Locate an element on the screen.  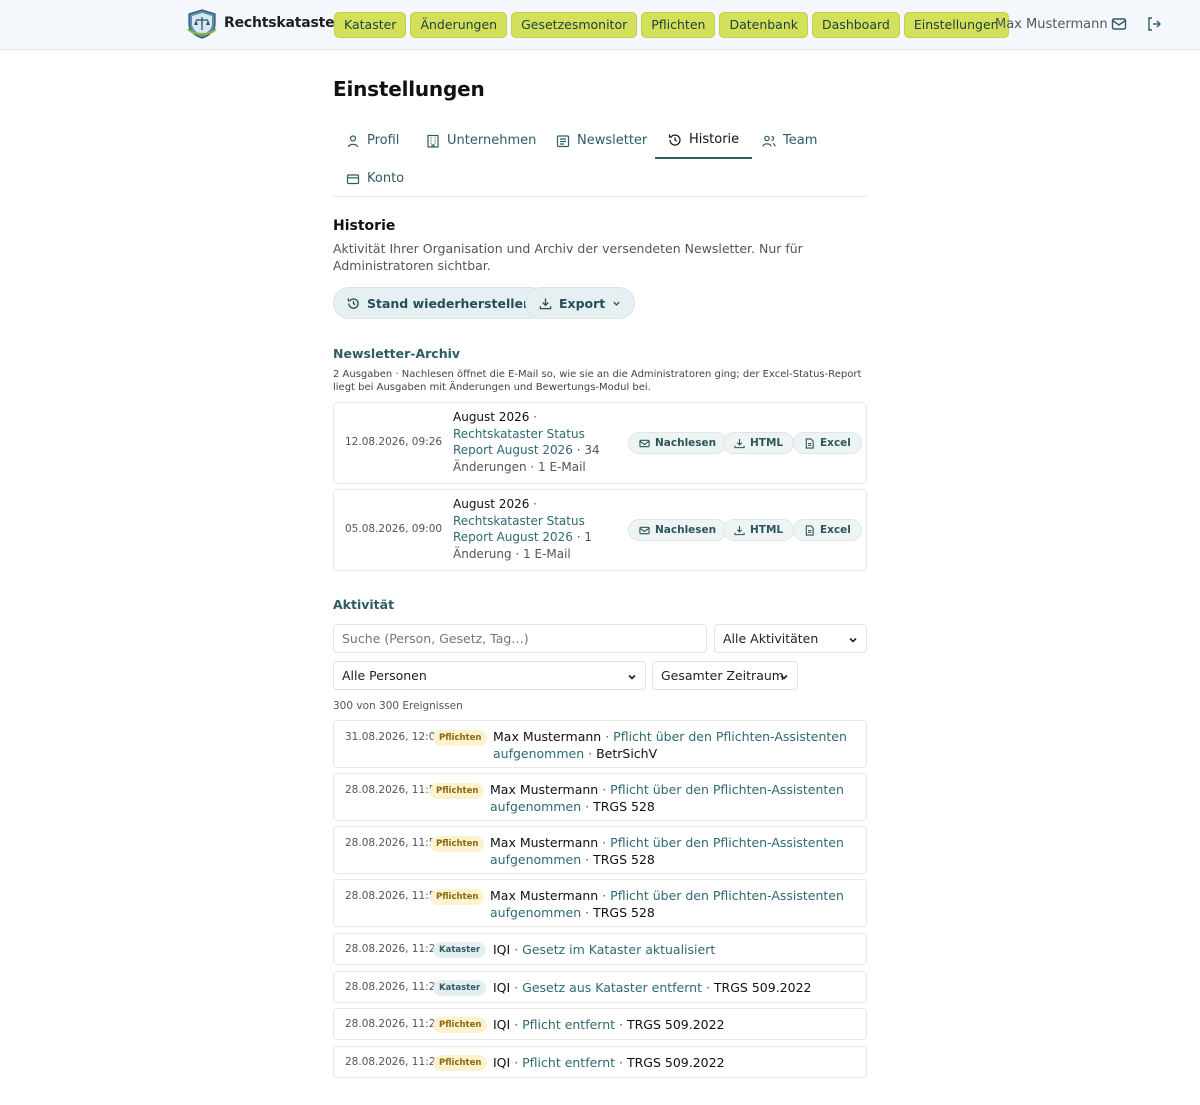
tab-label: Konto is located at coordinates (386, 178).